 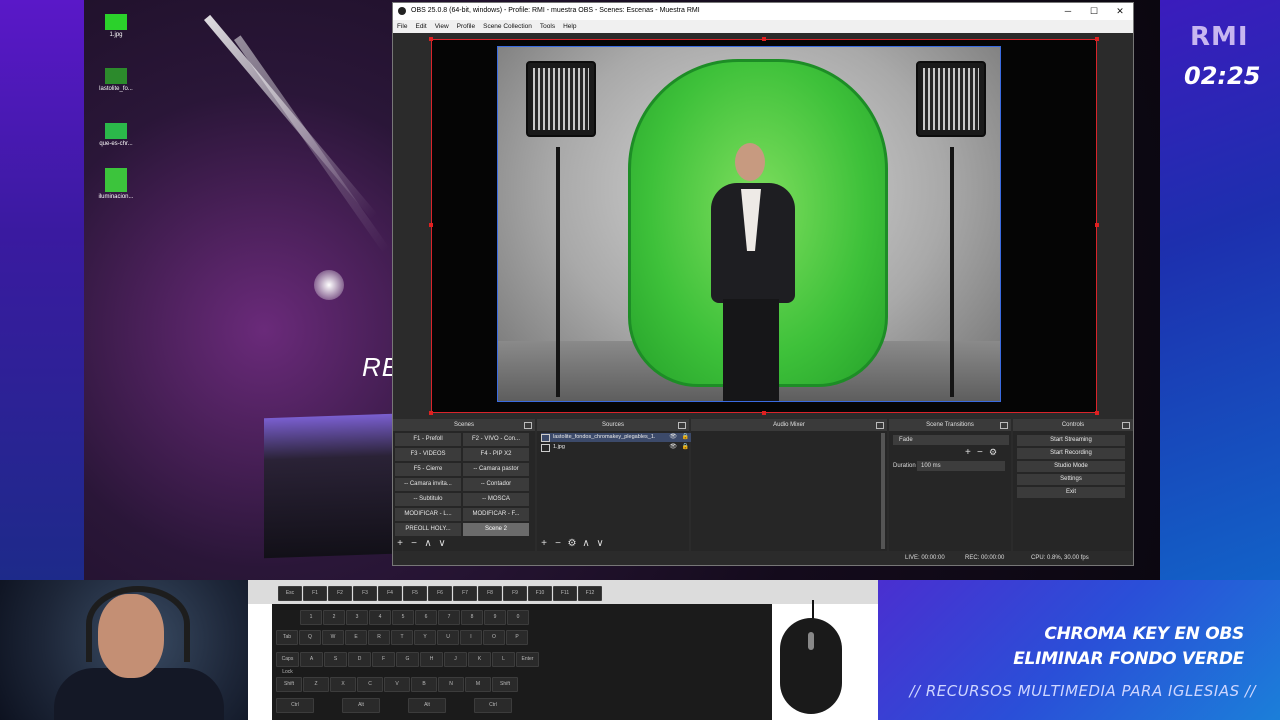 I want to click on start-recording-button: Start Recording, so click(x=1071, y=453).